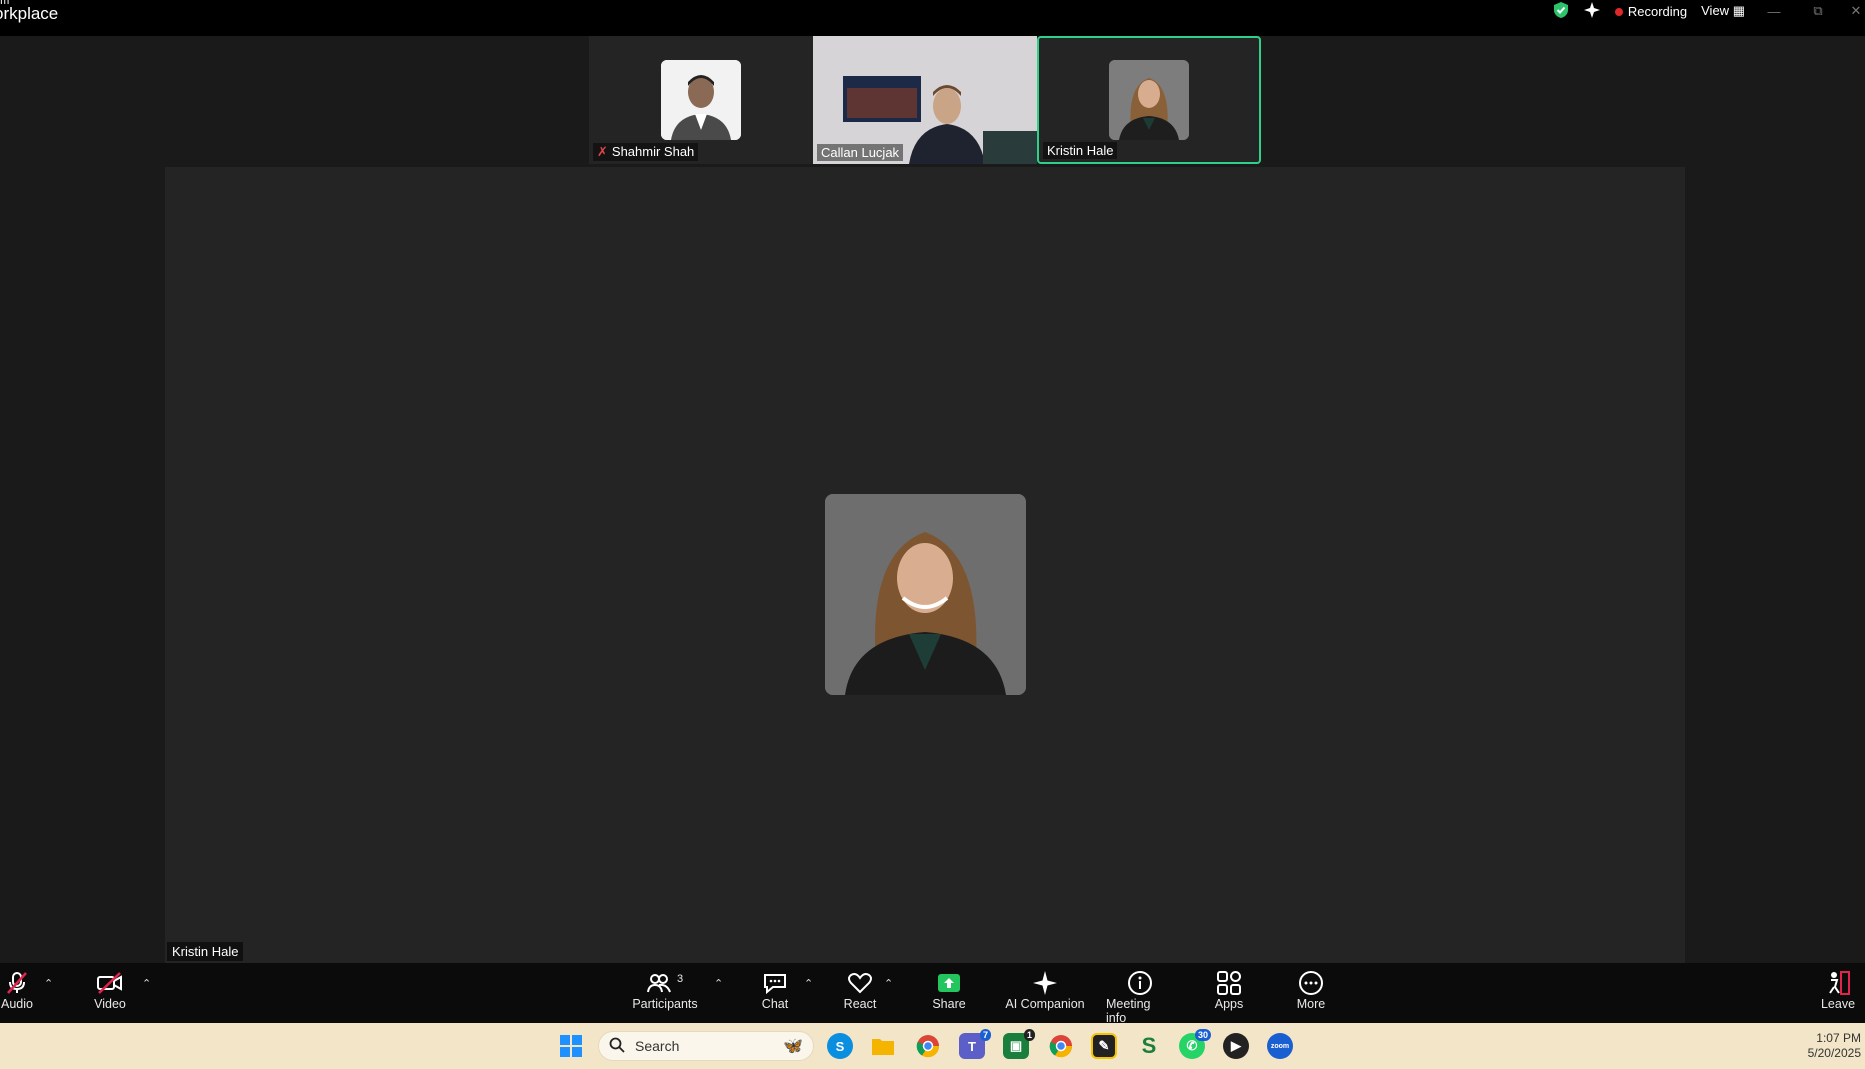 The height and width of the screenshot is (1069, 1865). What do you see at coordinates (1229, 983) in the screenshot?
I see `apps-icon` at bounding box center [1229, 983].